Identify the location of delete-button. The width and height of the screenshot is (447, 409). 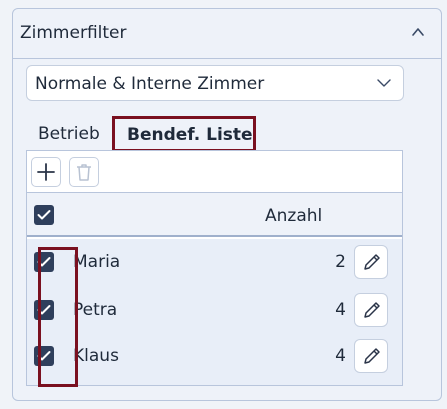
(84, 172).